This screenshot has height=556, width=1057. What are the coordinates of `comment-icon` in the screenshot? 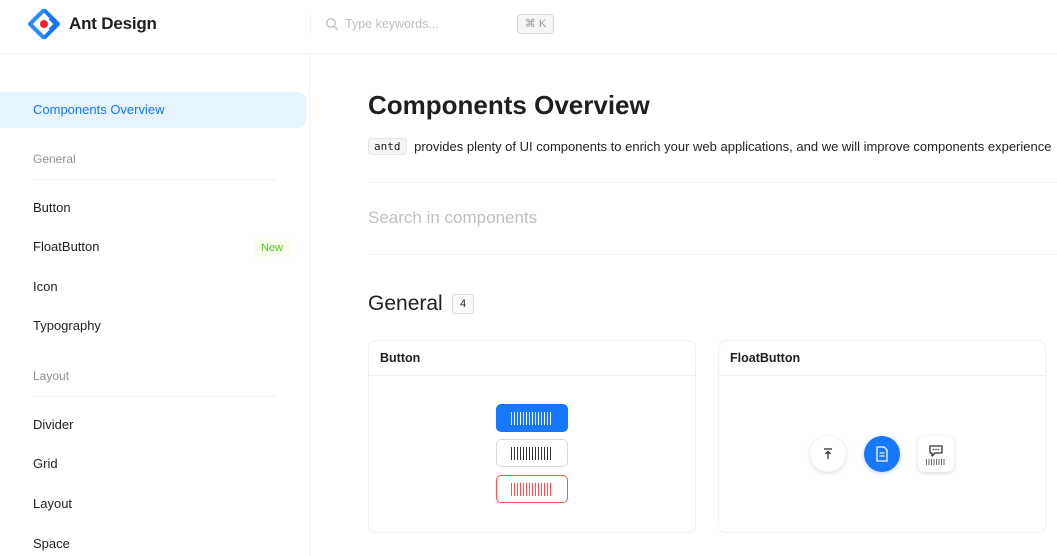 It's located at (936, 450).